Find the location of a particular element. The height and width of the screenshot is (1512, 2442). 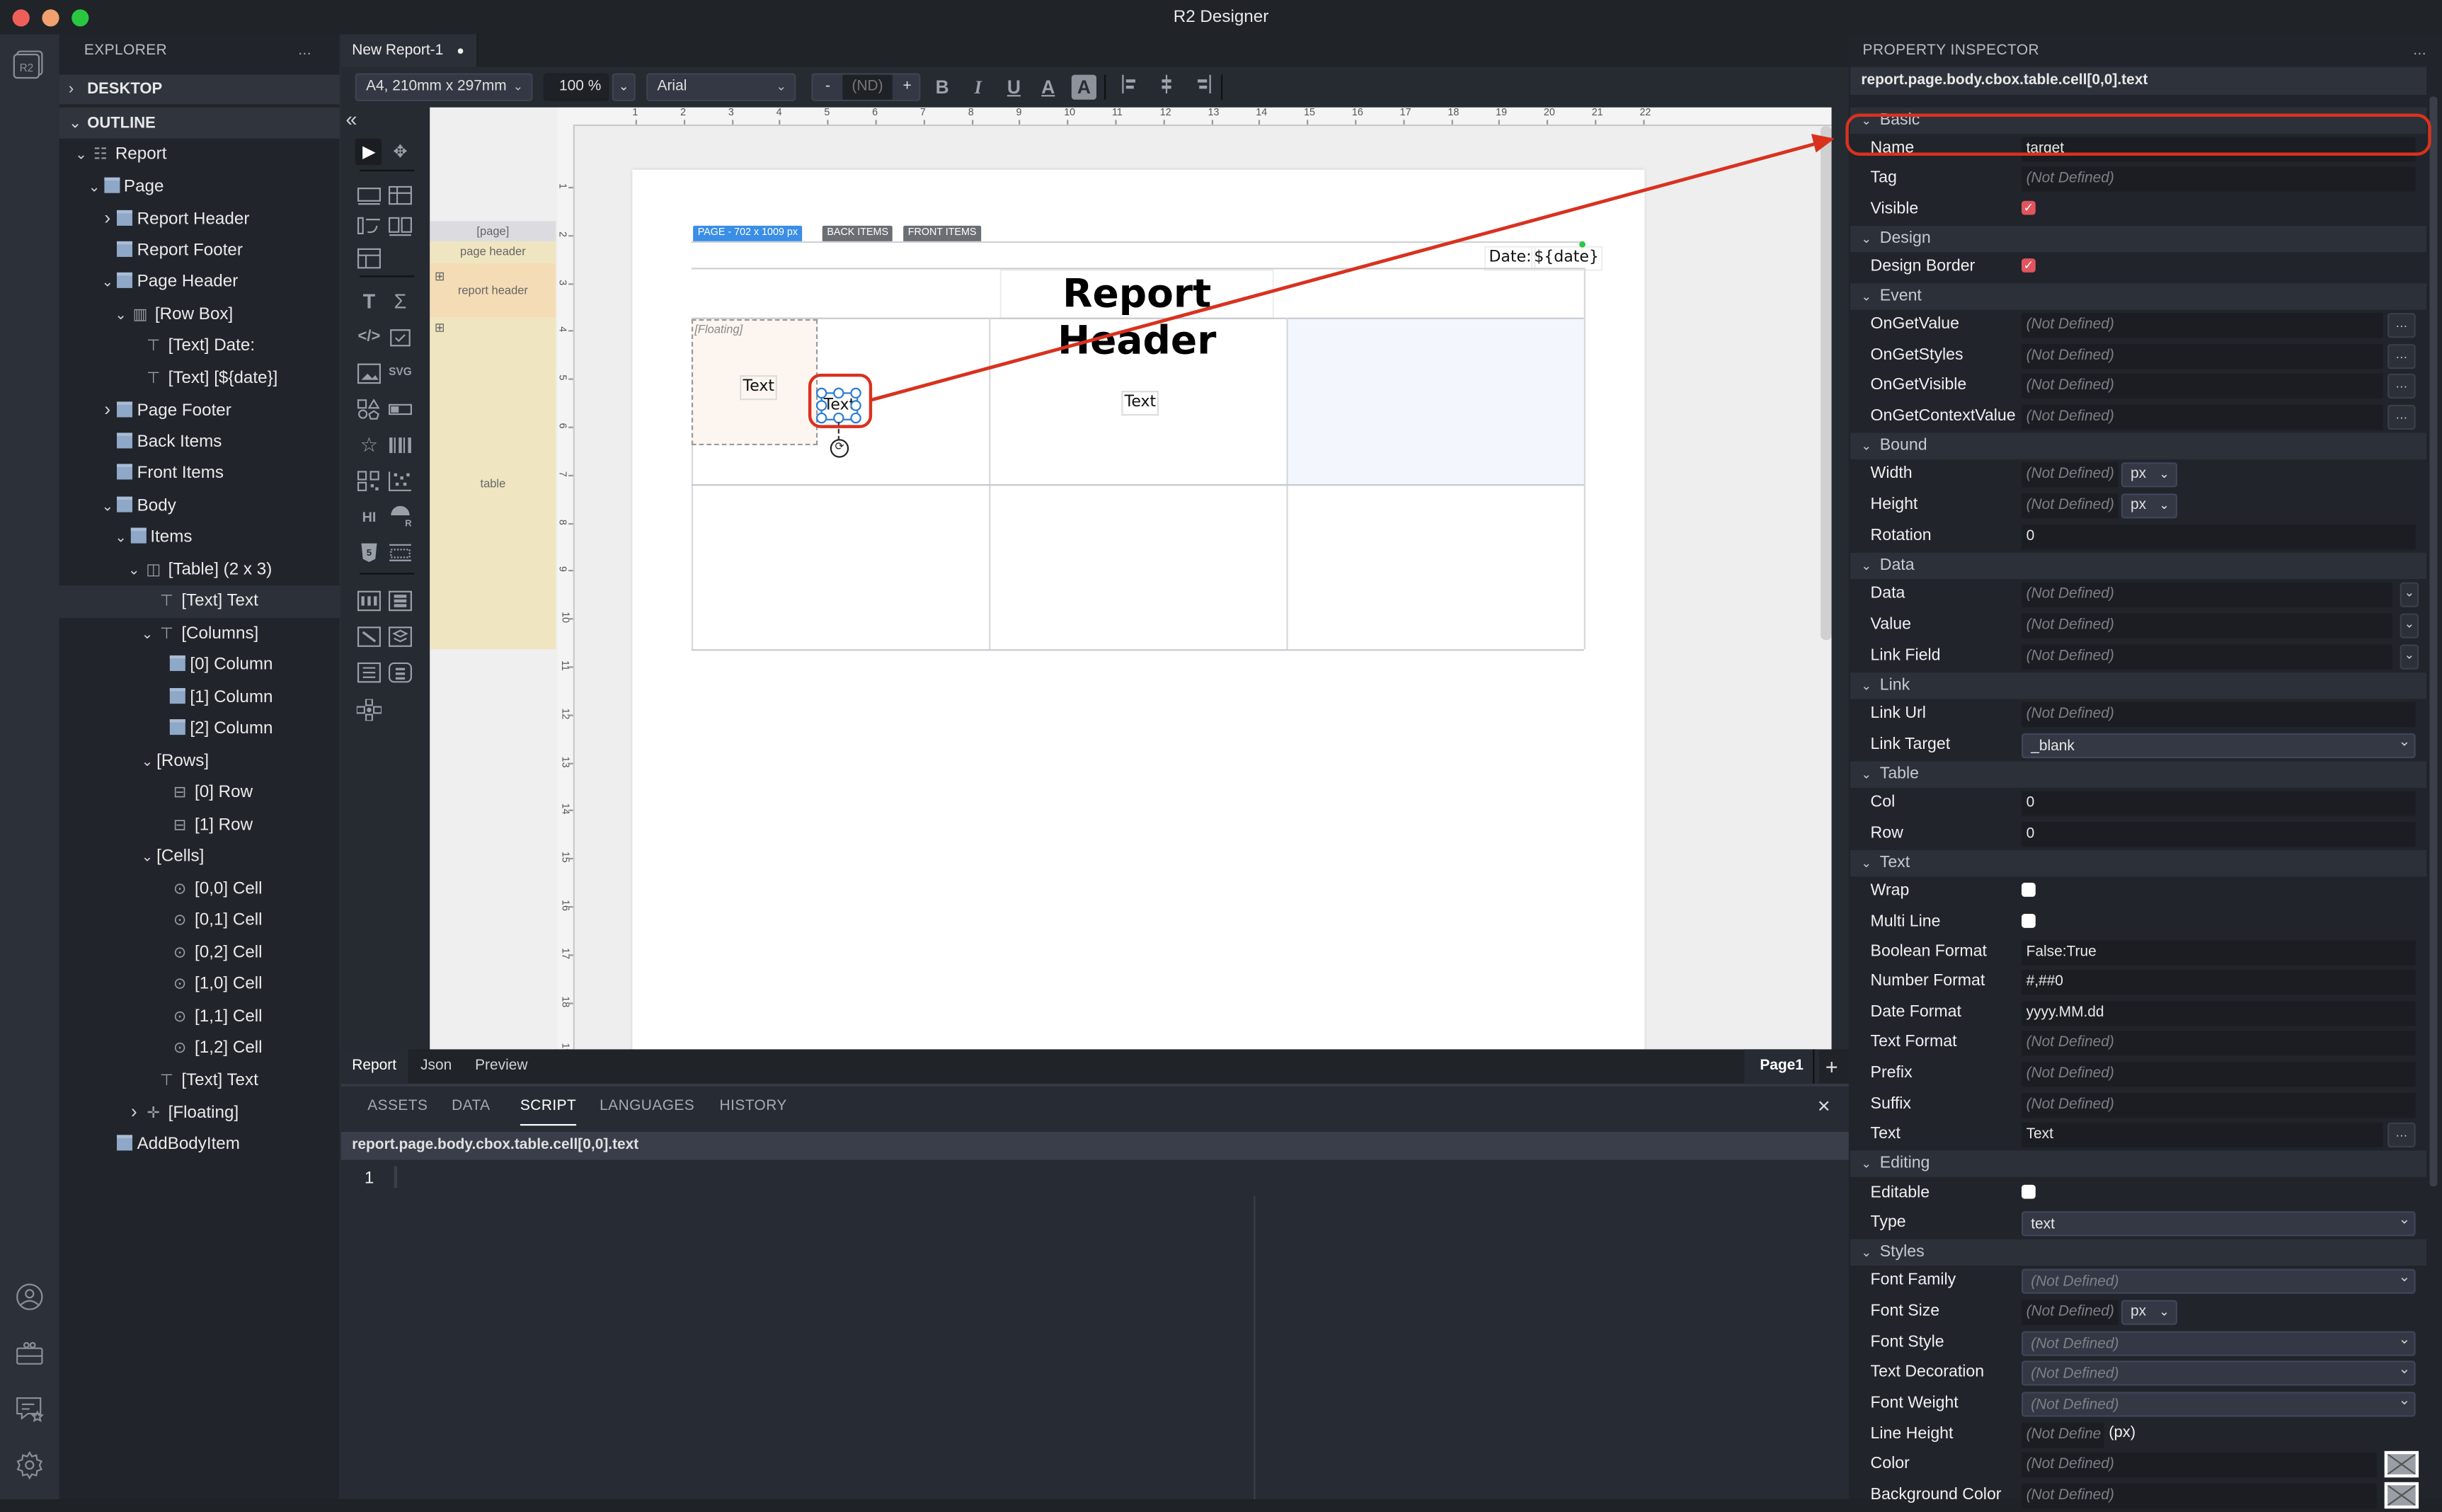

annotation-name-field-box is located at coordinates (2138, 134).